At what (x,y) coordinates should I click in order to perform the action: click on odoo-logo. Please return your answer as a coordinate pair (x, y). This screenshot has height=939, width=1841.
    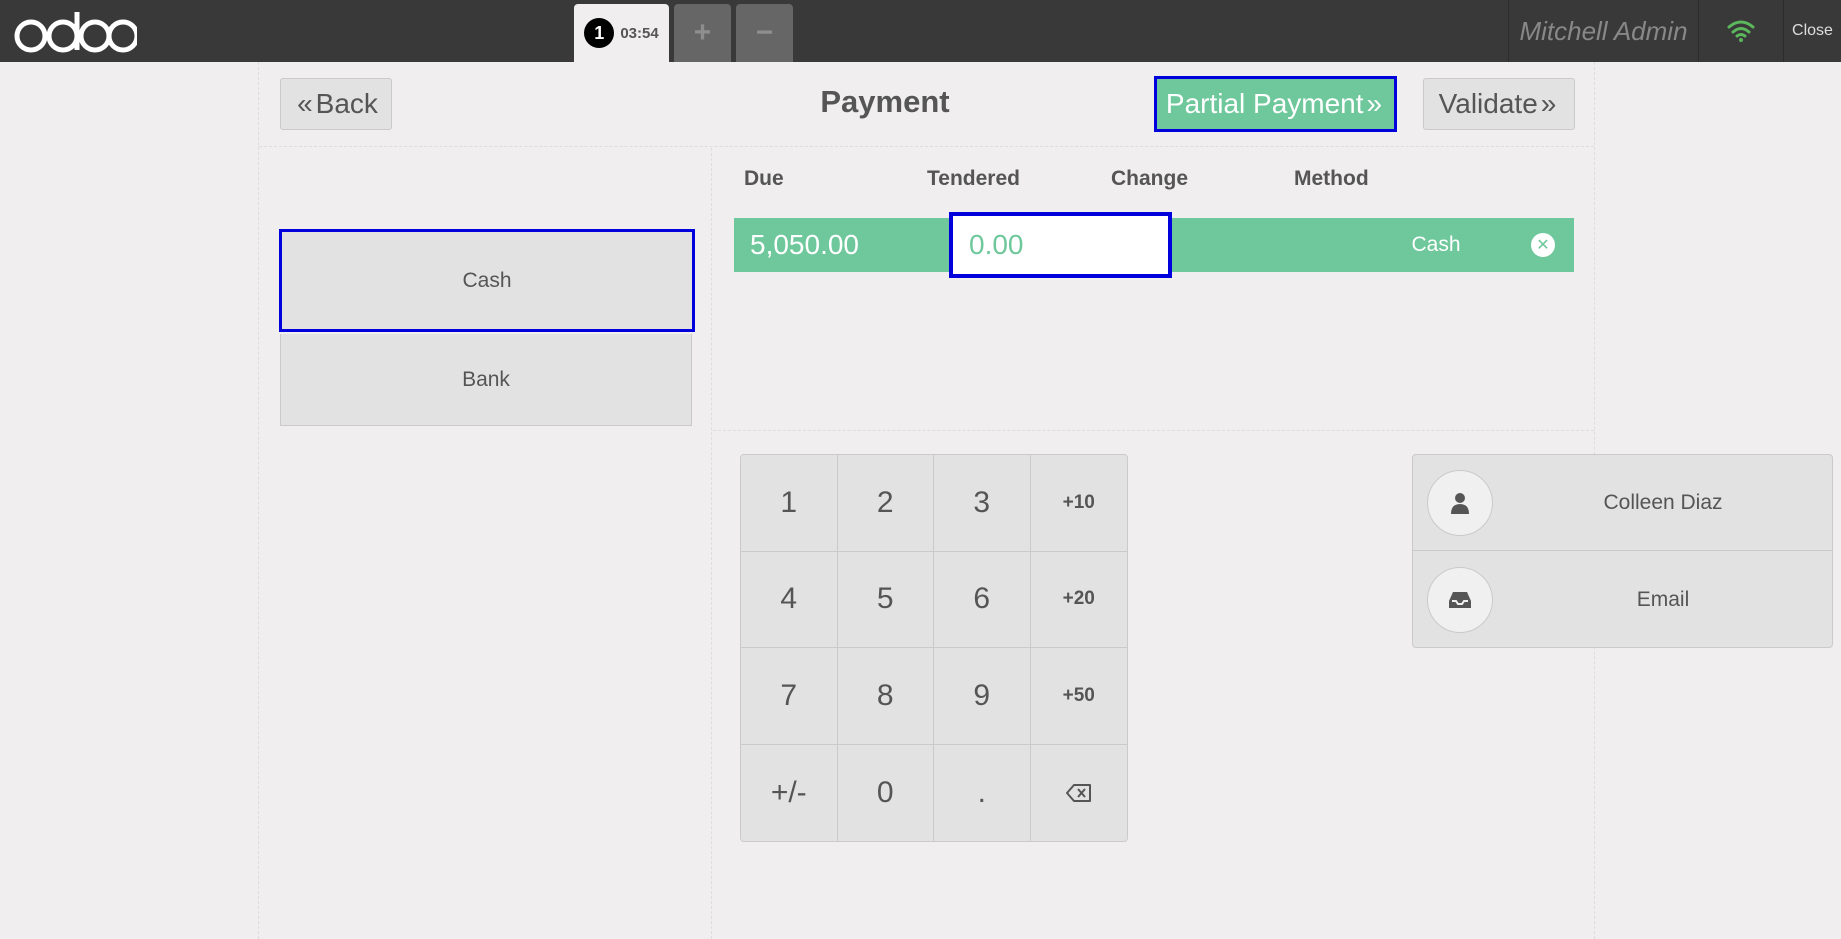
    Looking at the image, I should click on (75, 32).